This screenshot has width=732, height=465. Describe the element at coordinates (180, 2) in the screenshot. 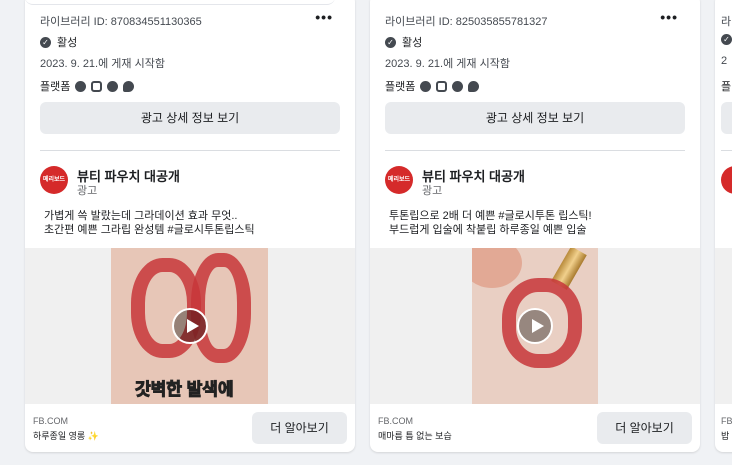

I see `previous-card-edge` at that location.